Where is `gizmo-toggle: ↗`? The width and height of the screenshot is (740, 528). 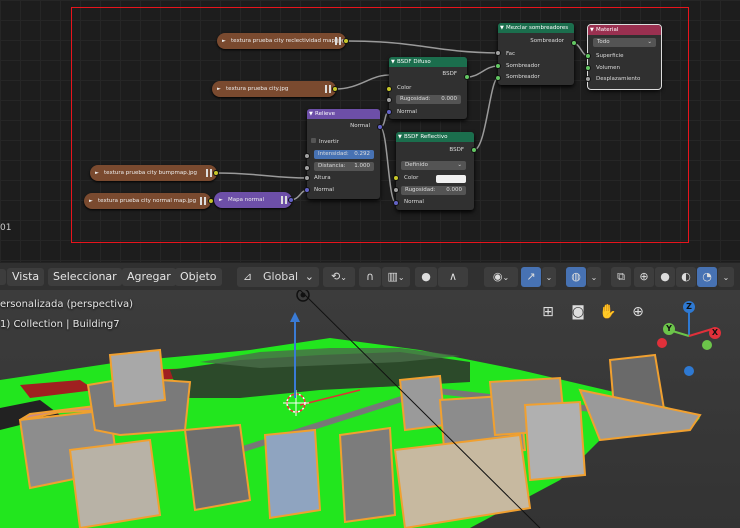
gizmo-toggle: ↗ is located at coordinates (531, 277).